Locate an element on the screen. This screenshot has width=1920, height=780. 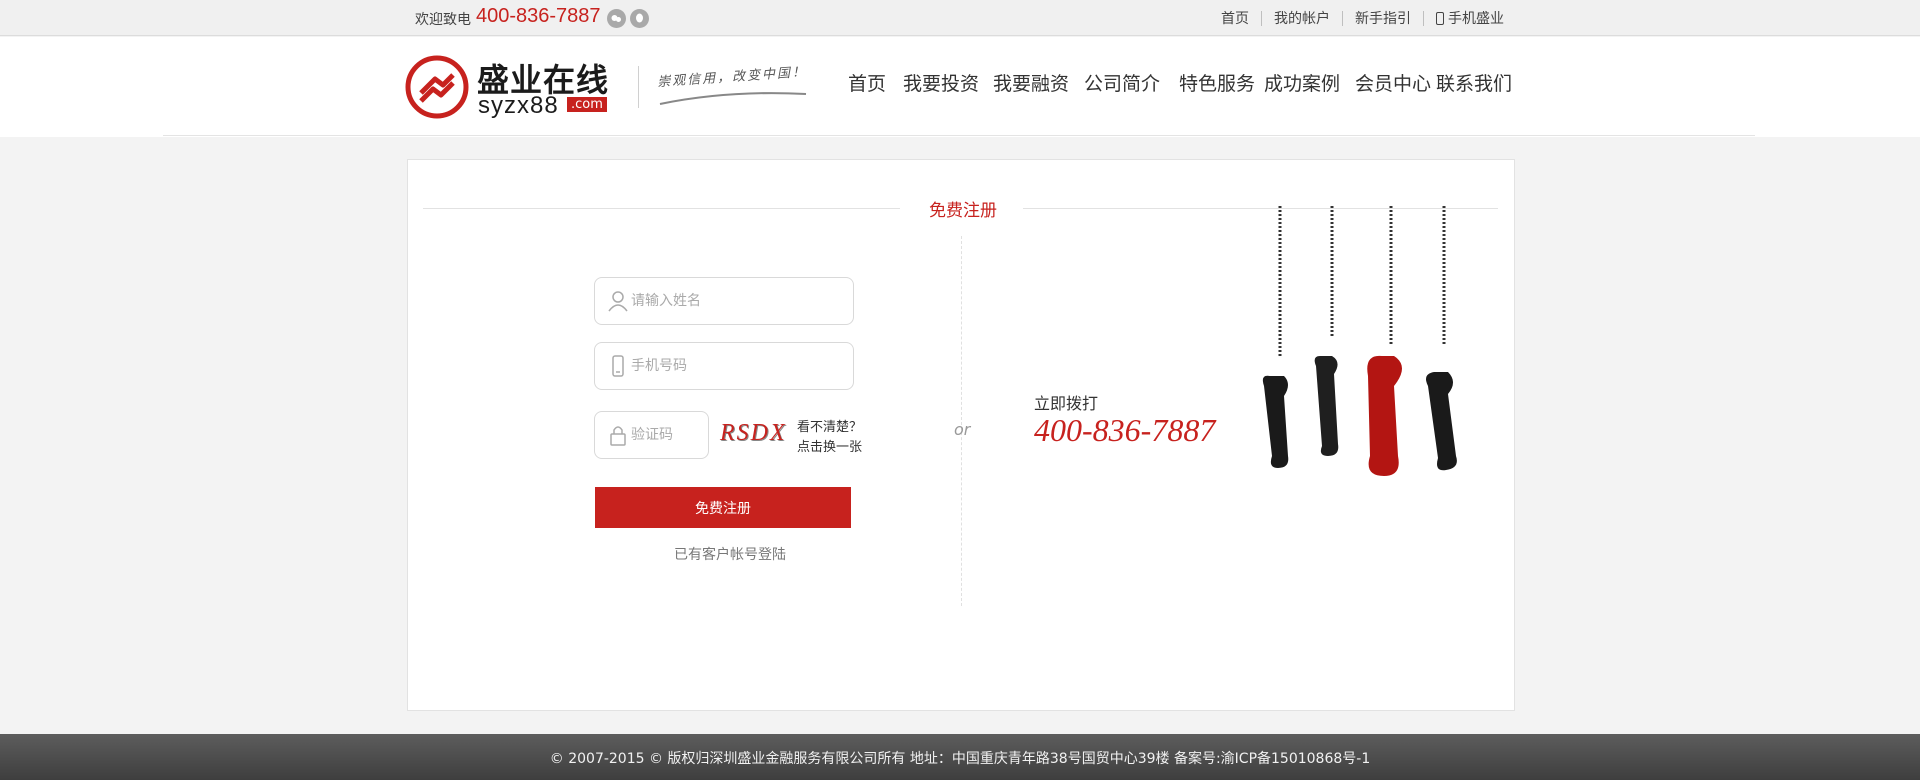
mobile-input is located at coordinates (731, 366).